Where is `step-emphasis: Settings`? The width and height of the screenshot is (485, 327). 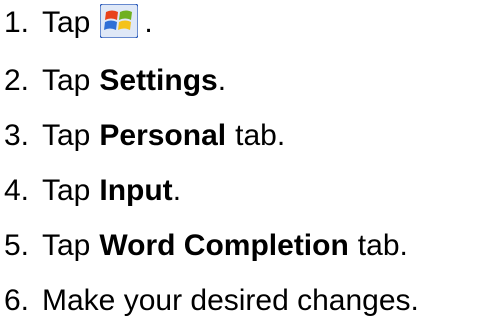 step-emphasis: Settings is located at coordinates (158, 80).